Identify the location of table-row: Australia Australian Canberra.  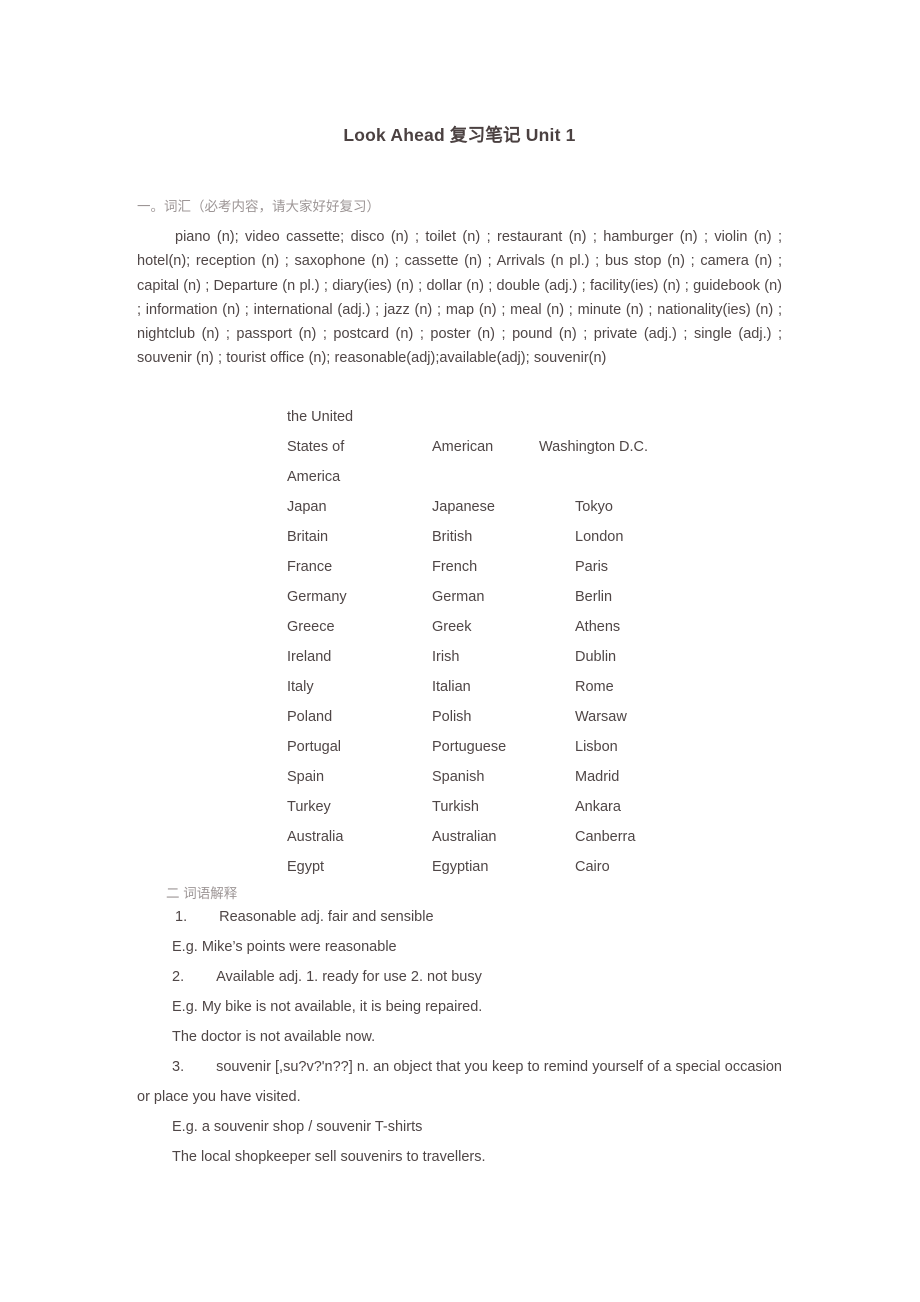
(568, 837).